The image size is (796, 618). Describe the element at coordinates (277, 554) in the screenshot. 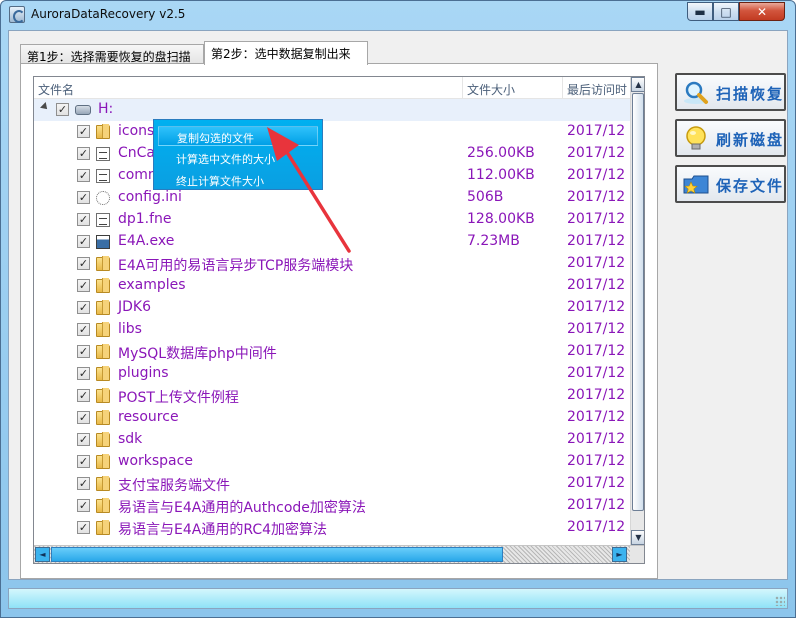

I see `horizontal-scroll-thumb` at that location.